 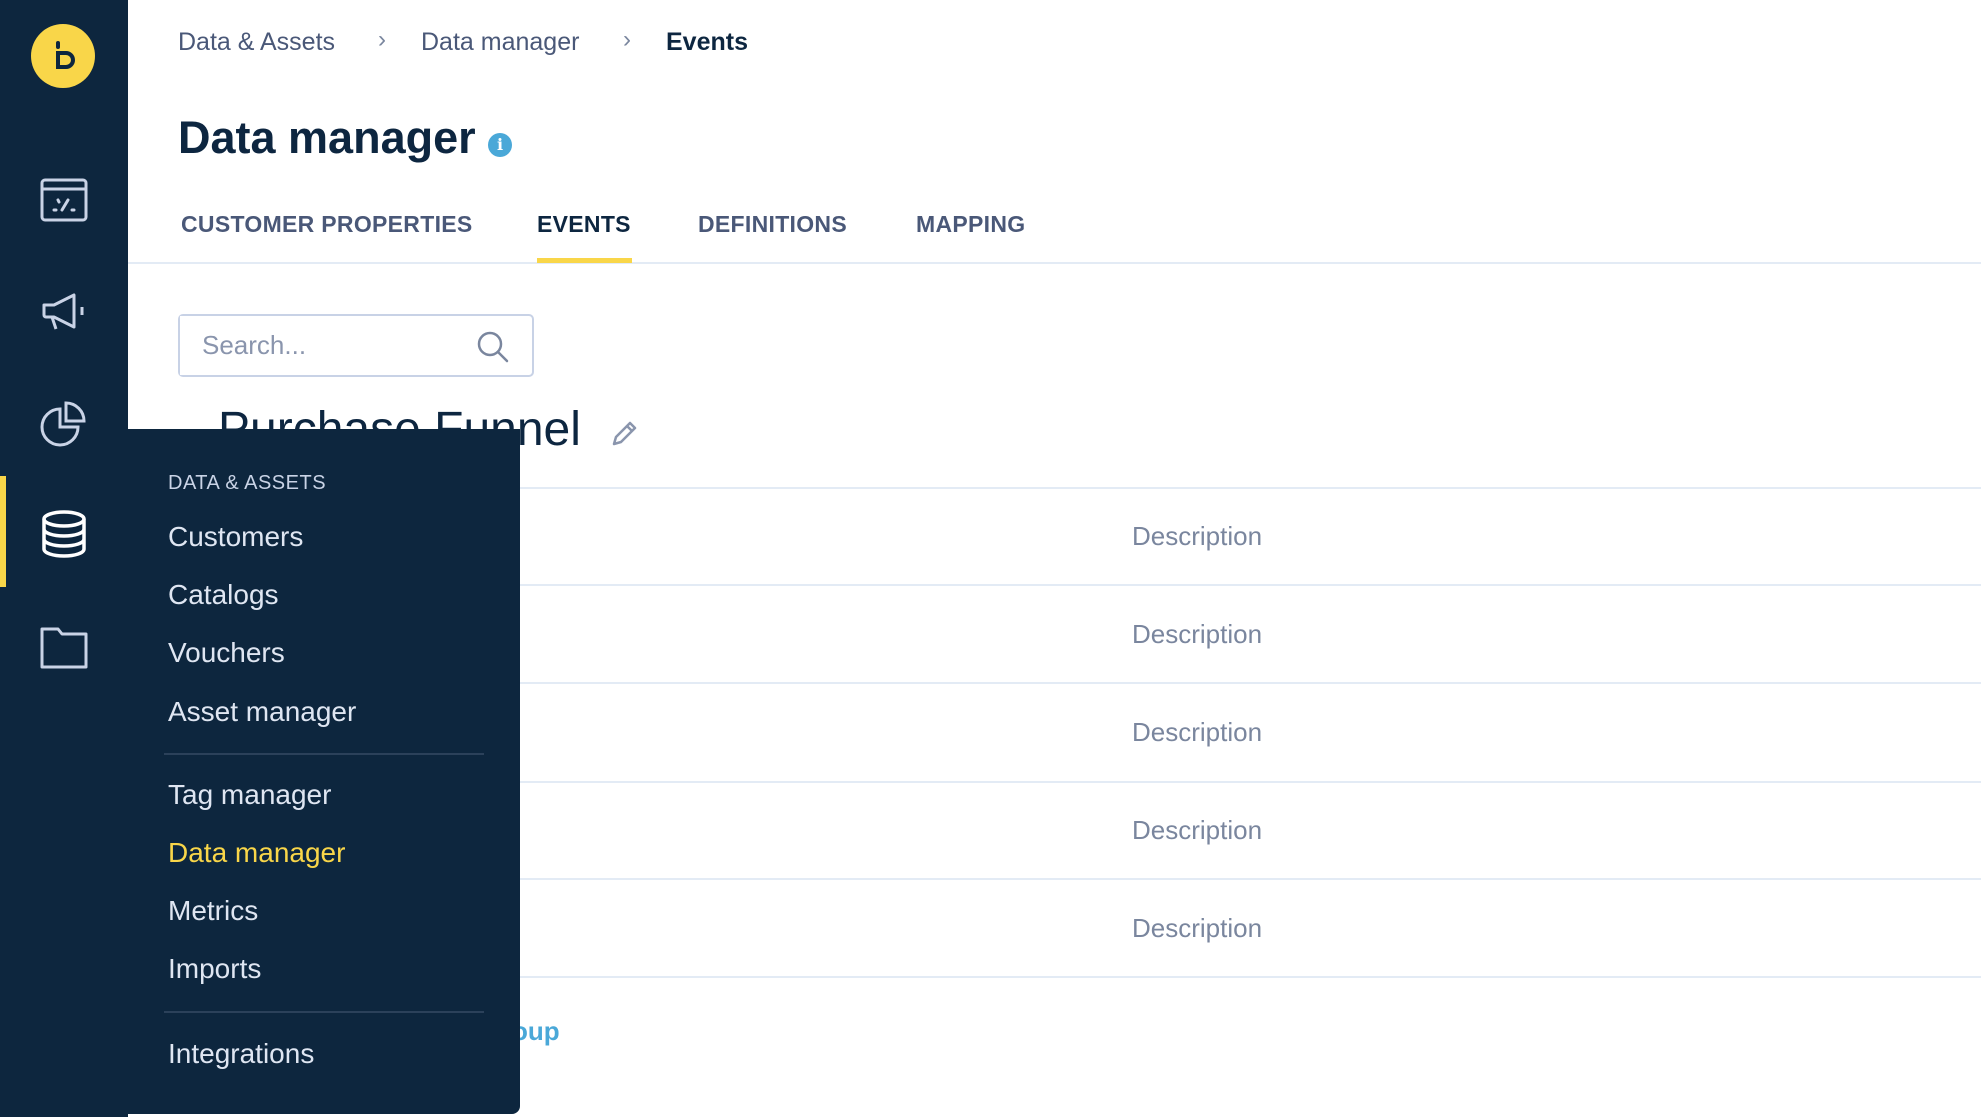 What do you see at coordinates (214, 969) in the screenshot?
I see `menu-item-imports: Imports` at bounding box center [214, 969].